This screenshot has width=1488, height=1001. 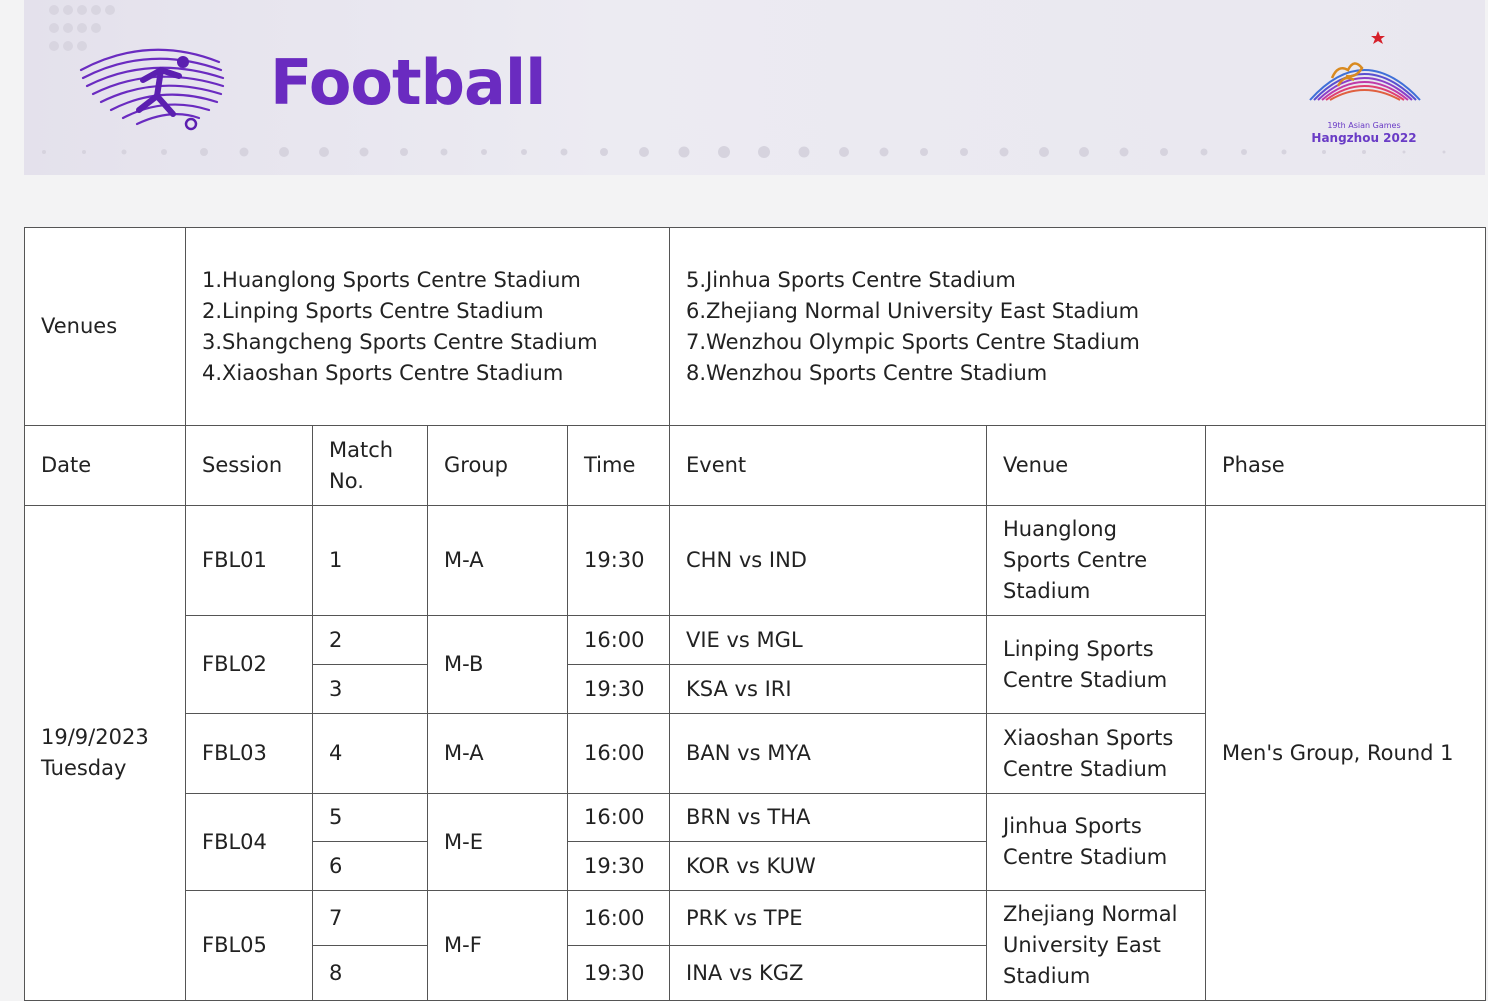 I want to click on date-line1: 19/9/2023, so click(x=95, y=737).